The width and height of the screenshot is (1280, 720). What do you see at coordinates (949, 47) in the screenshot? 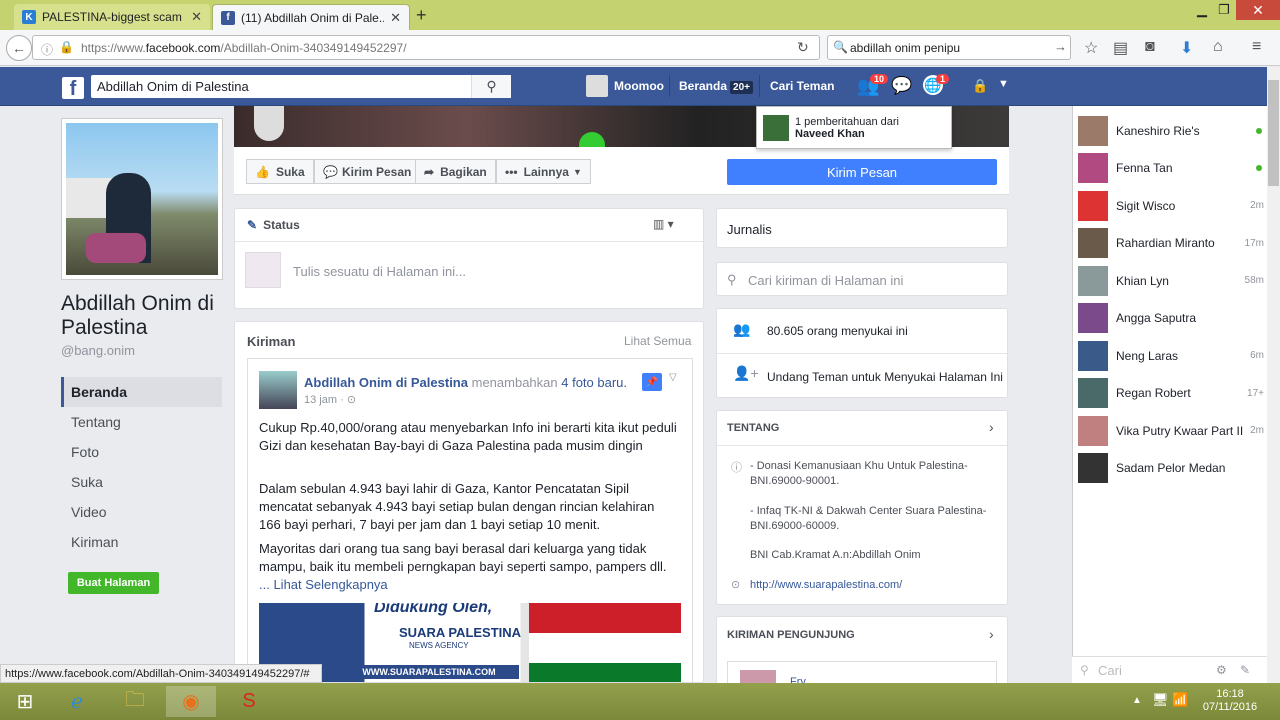
I see `browser-search-input: 🔍 abdillah onim penipu →` at bounding box center [949, 47].